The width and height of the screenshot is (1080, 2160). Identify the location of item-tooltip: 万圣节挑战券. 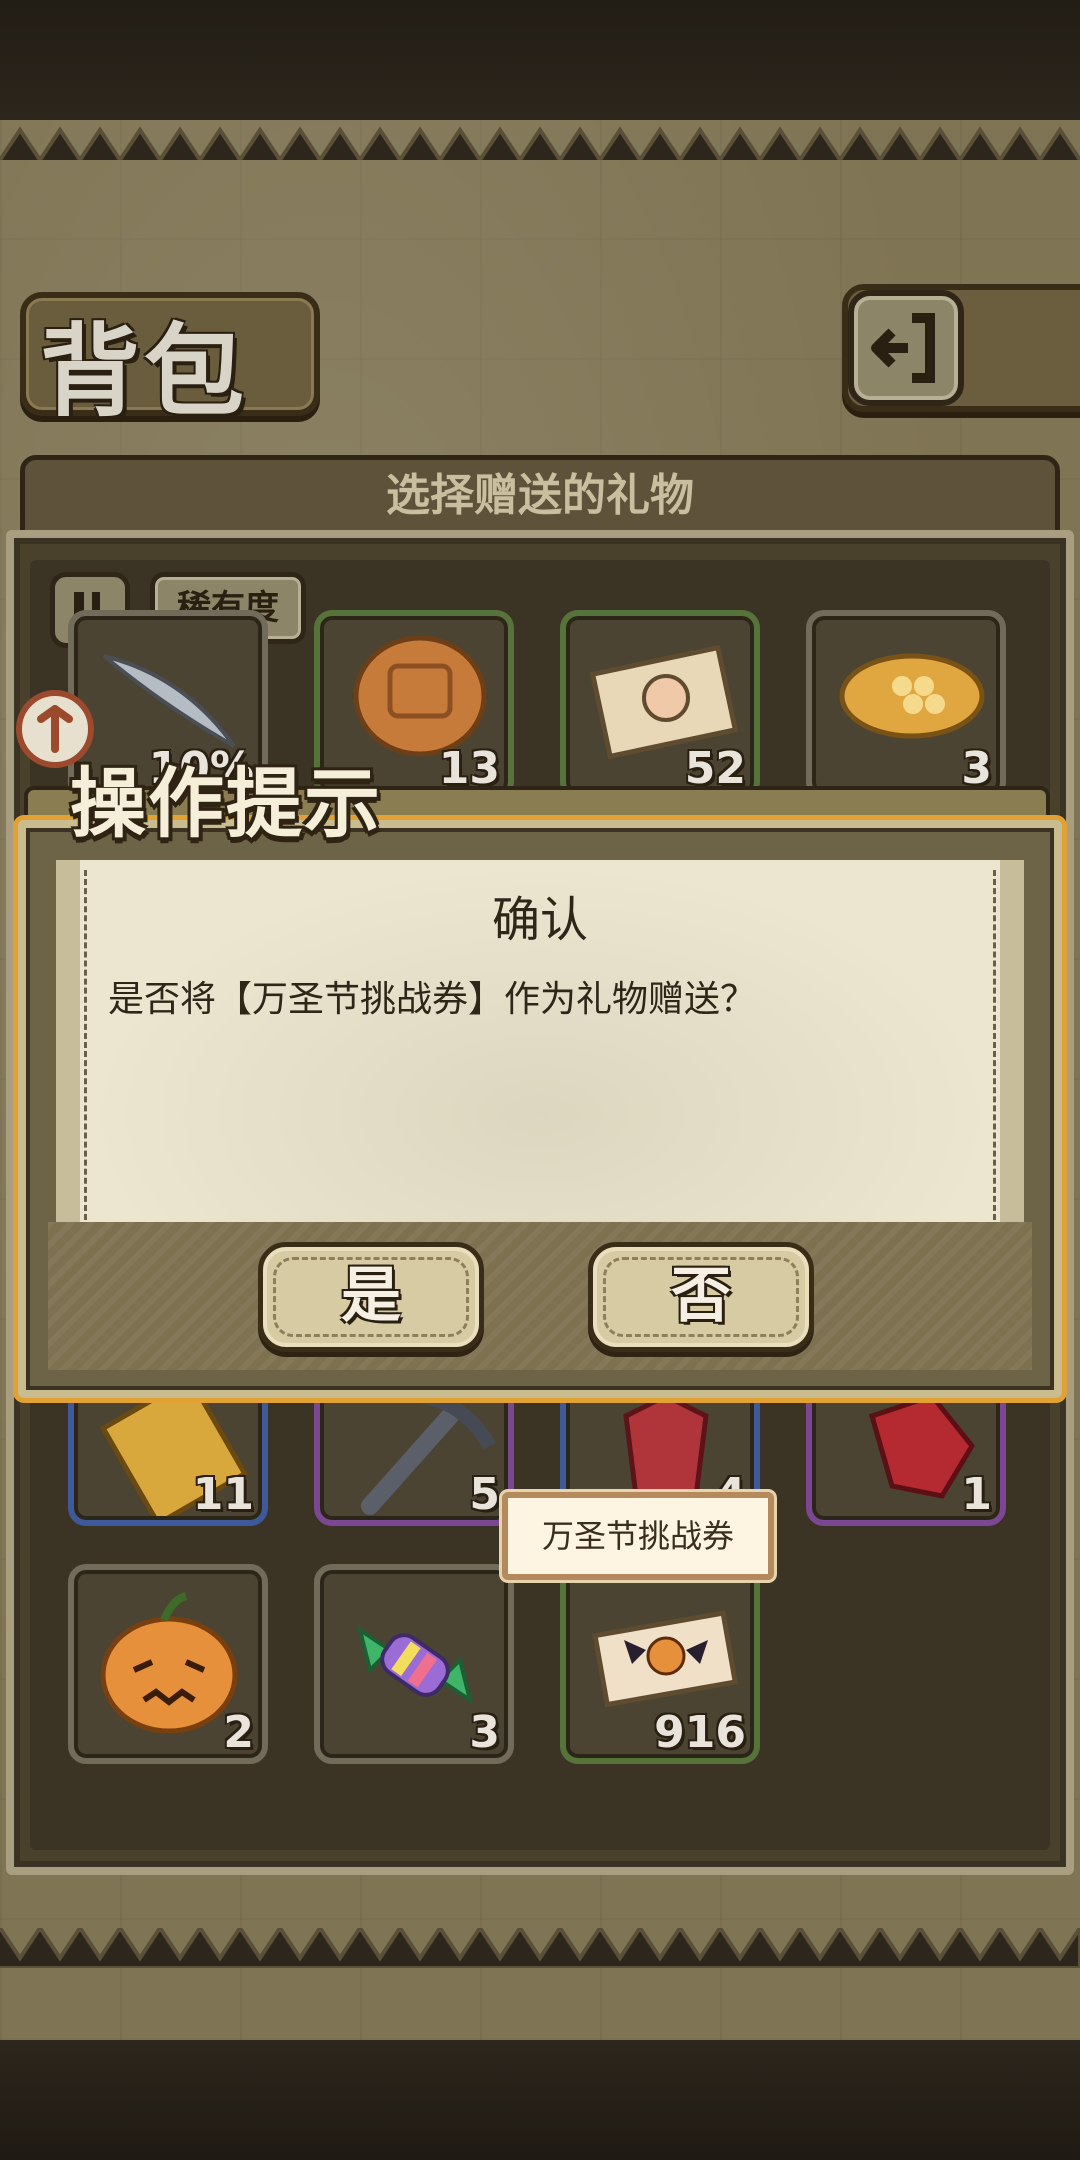
(638, 1536).